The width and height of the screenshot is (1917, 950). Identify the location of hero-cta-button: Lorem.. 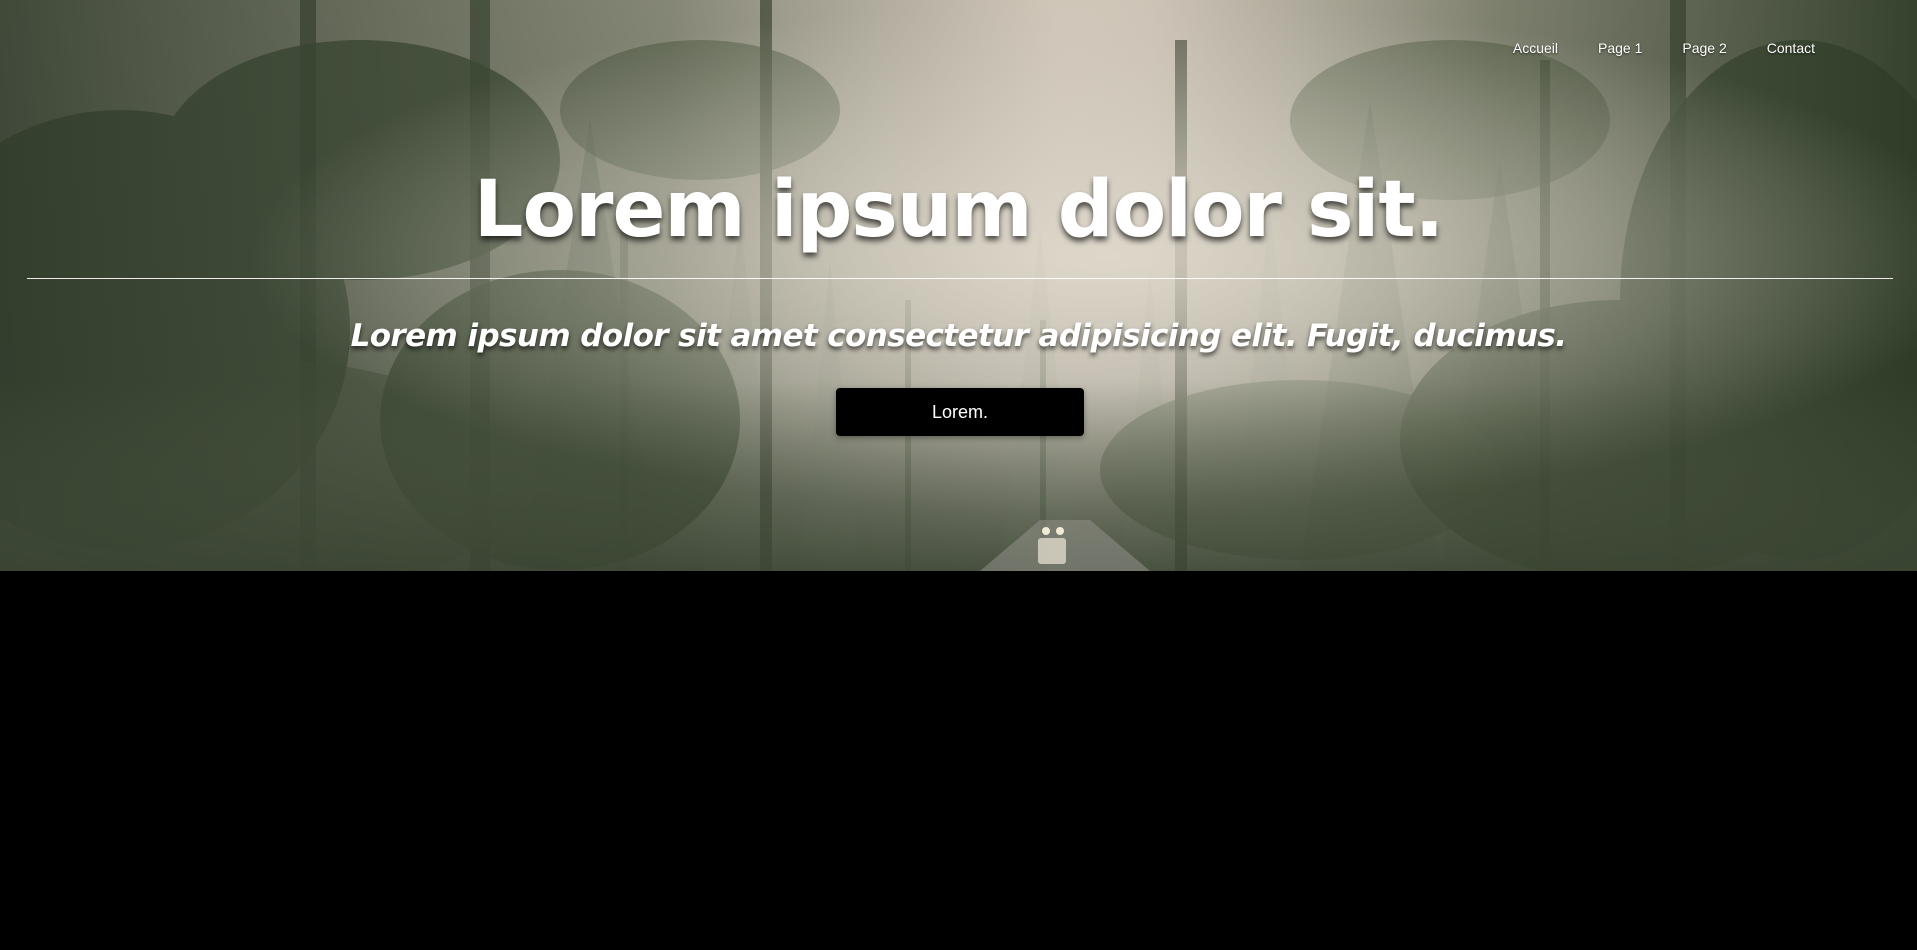
(960, 412).